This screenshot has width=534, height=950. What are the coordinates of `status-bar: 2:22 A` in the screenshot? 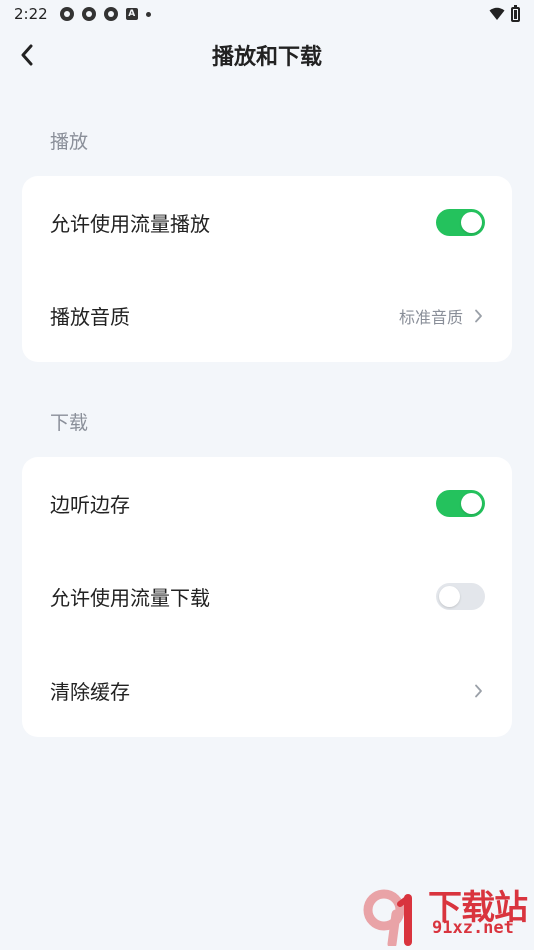 It's located at (267, 14).